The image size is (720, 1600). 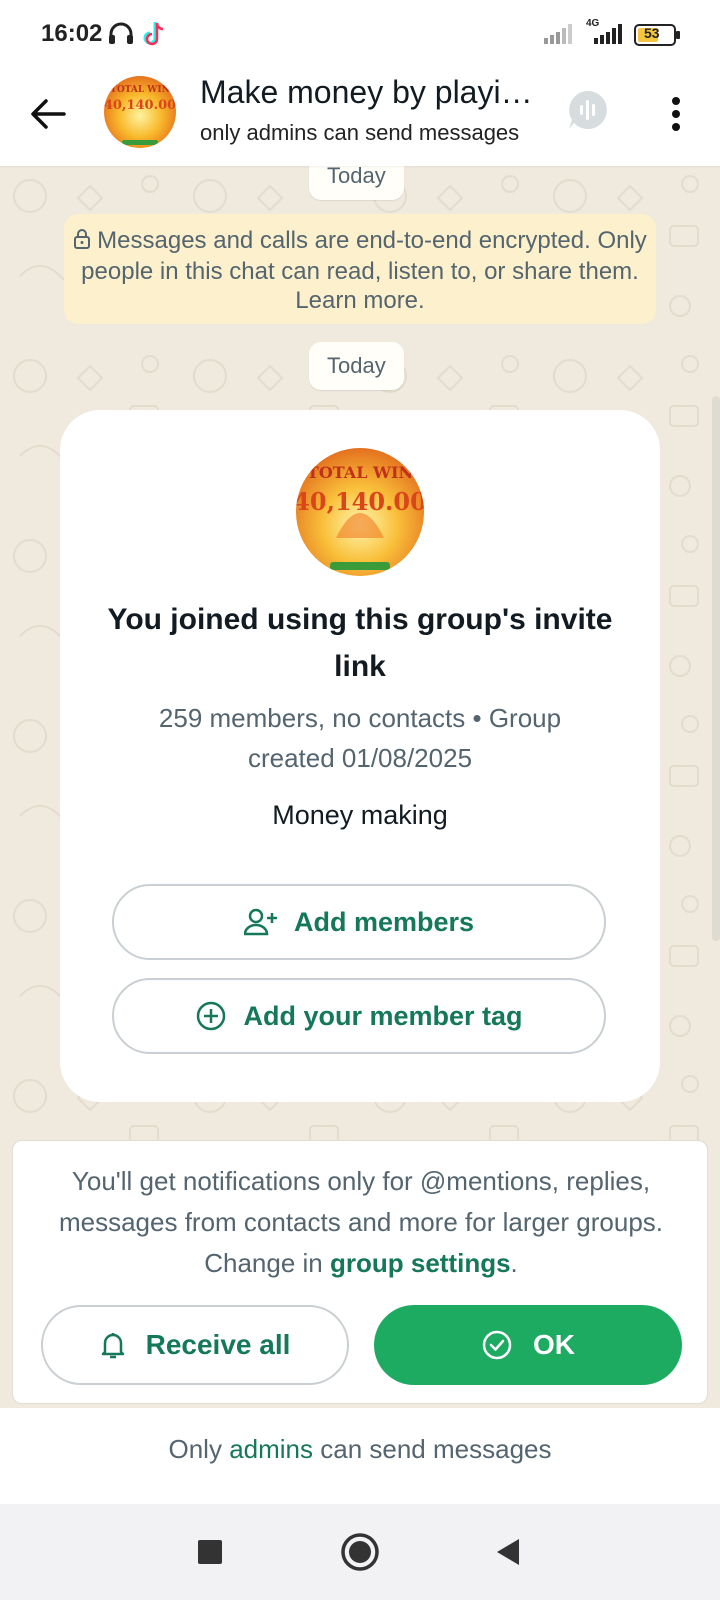 What do you see at coordinates (356, 183) in the screenshot?
I see `date-chip-top: Today` at bounding box center [356, 183].